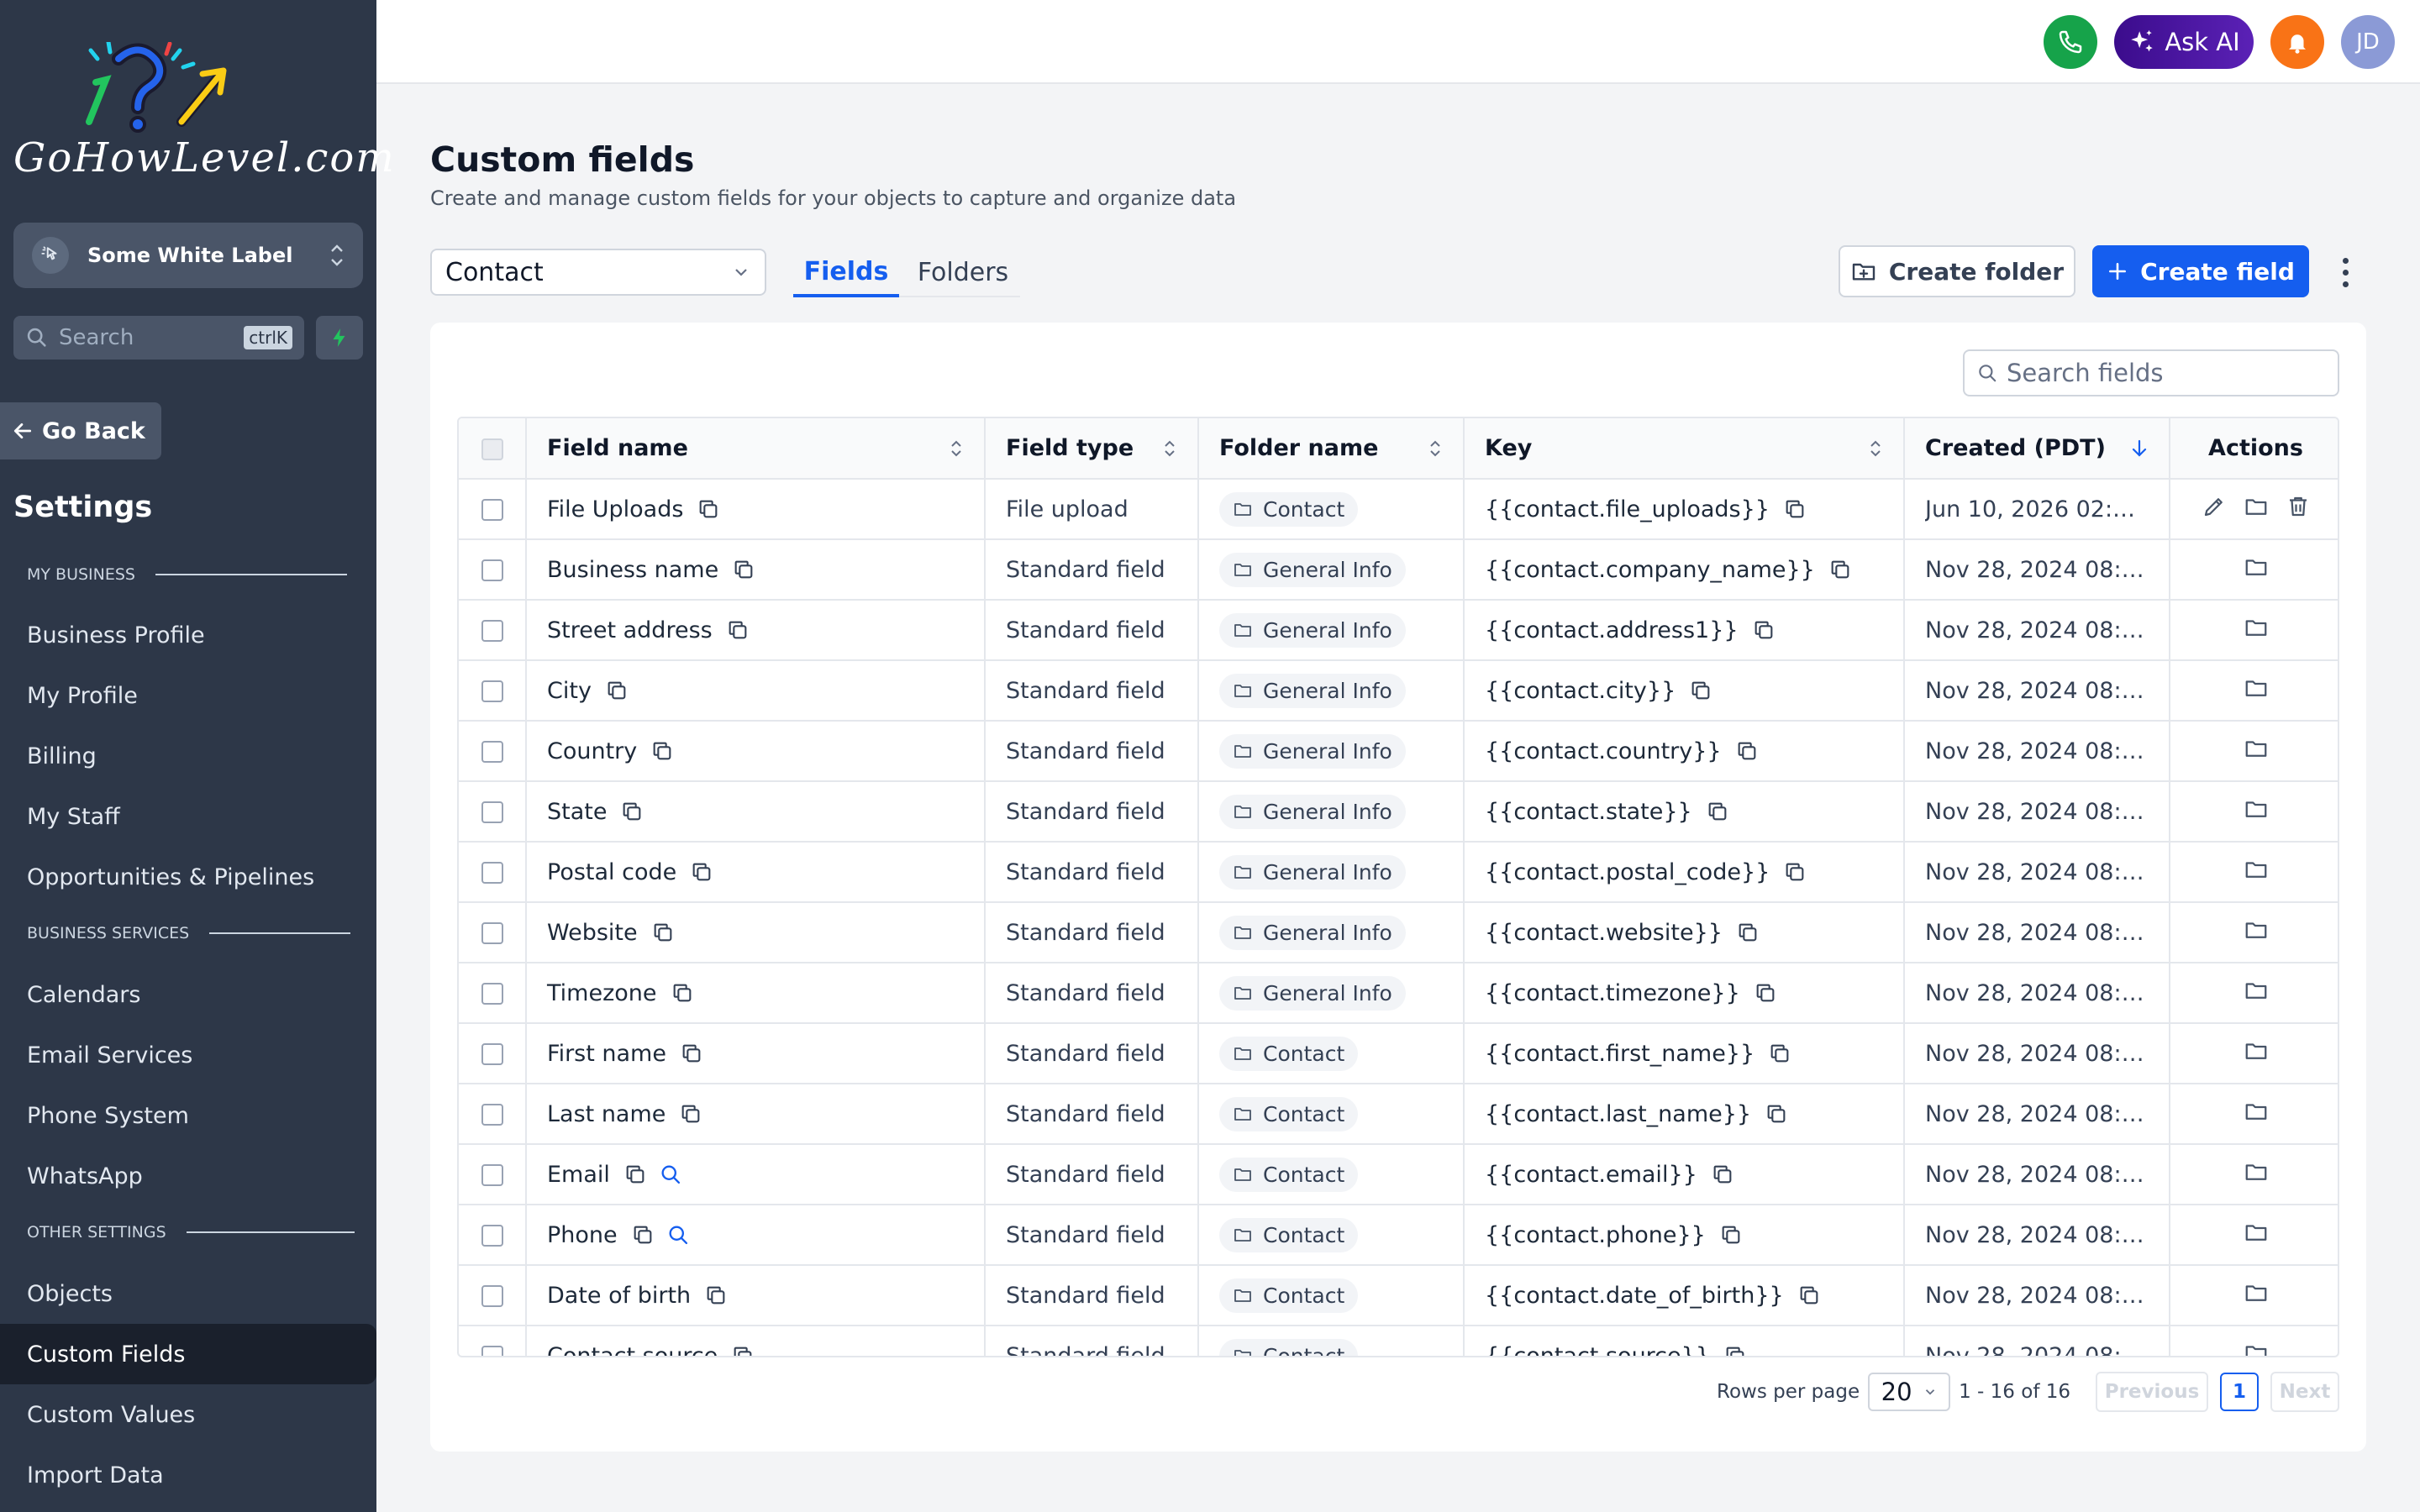 The width and height of the screenshot is (2420, 1512). I want to click on sidebar-item-business-profile: Business Profile, so click(188, 635).